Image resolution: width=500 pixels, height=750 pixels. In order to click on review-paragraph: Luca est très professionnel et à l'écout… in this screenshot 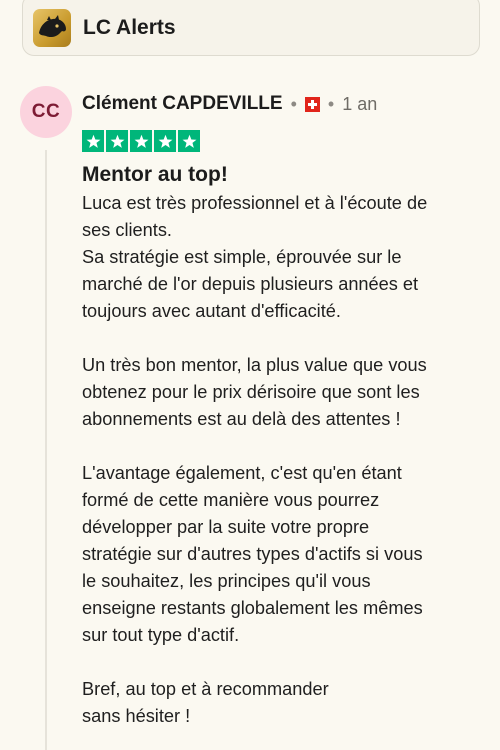, I will do `click(282, 257)`.